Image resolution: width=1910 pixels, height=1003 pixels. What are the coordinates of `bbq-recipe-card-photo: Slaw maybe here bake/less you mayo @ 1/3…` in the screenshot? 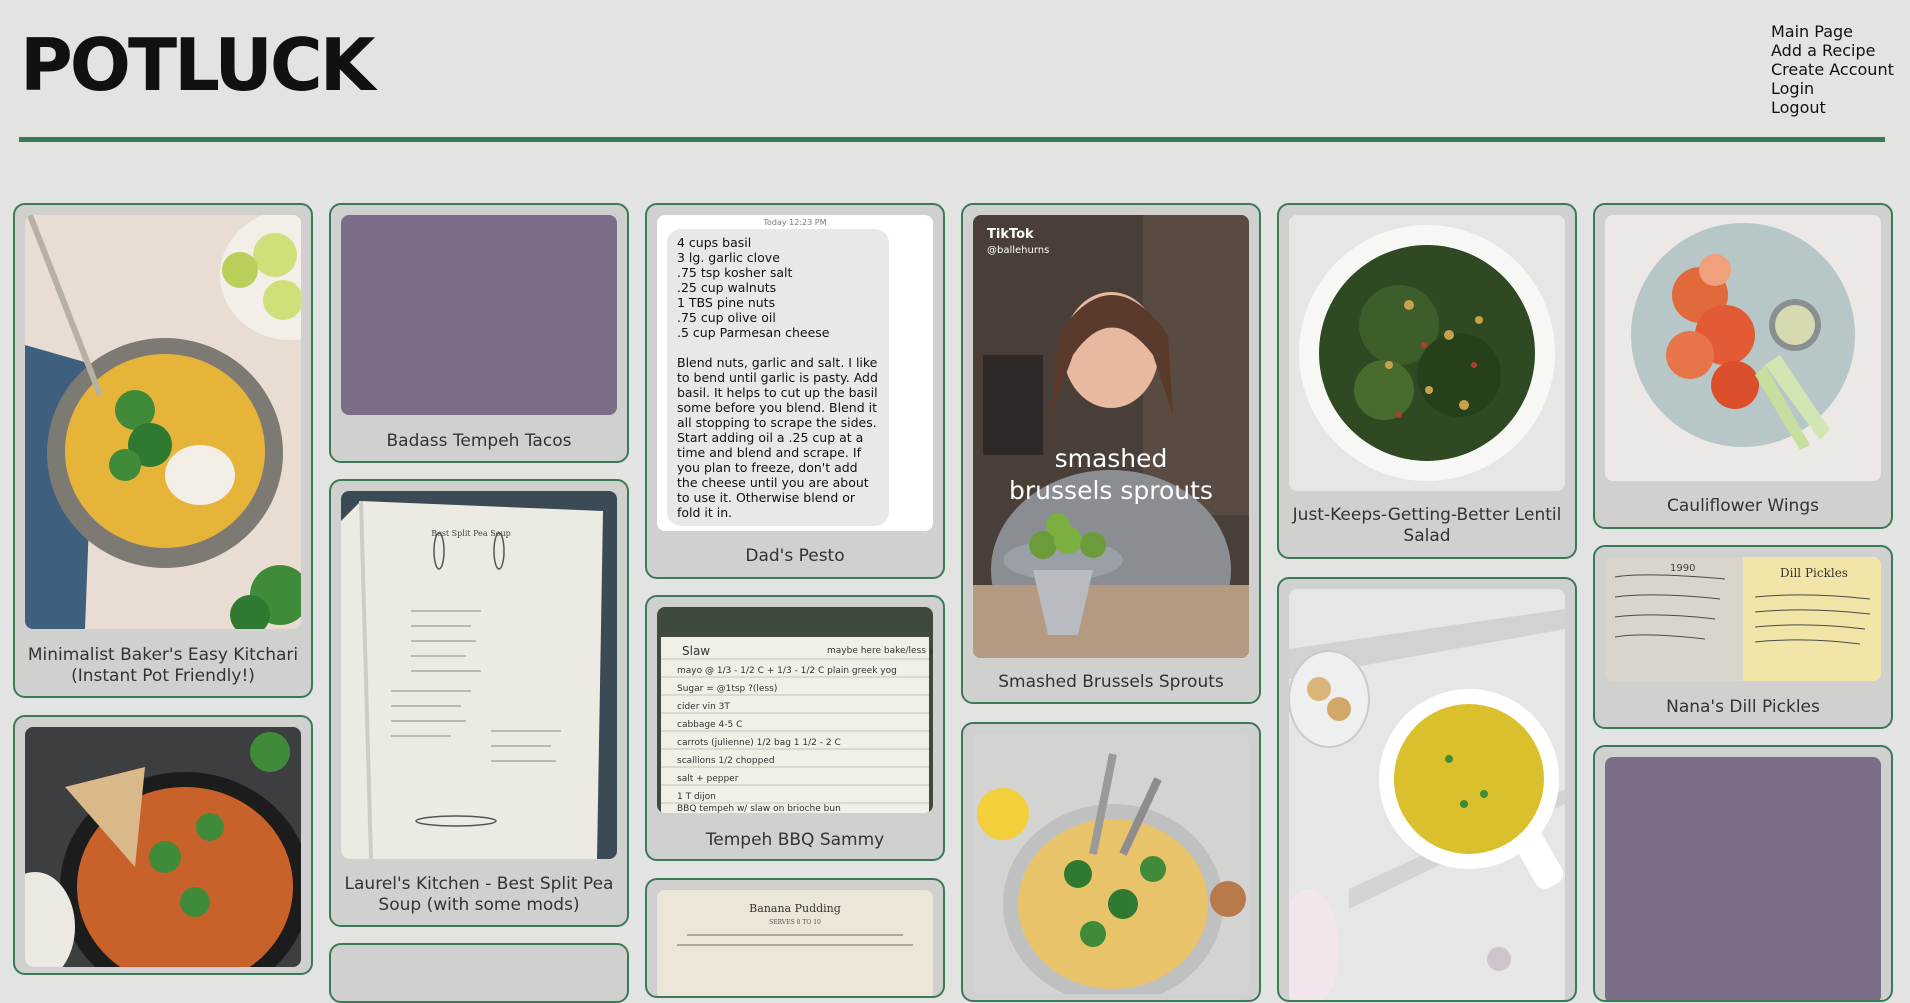 It's located at (795, 710).